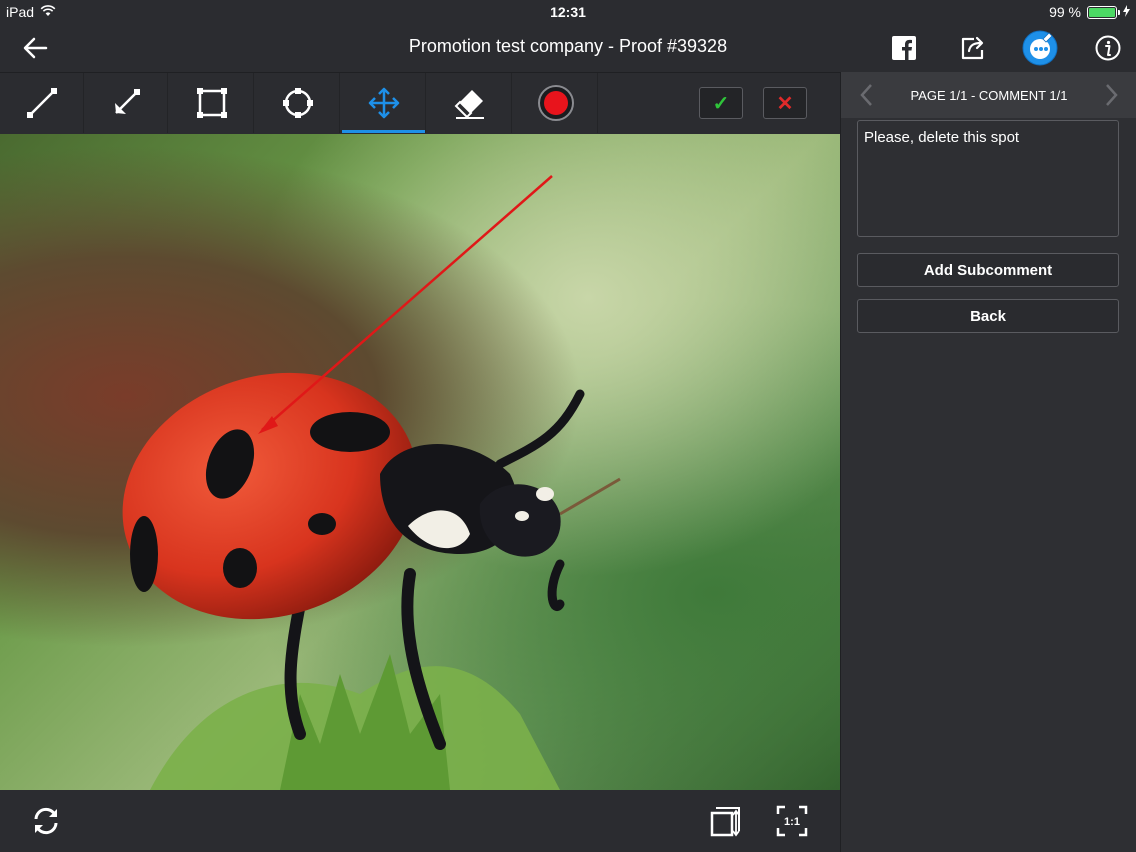 The height and width of the screenshot is (852, 1136). I want to click on status-bar: iPad 12:31 99 %, so click(568, 12).